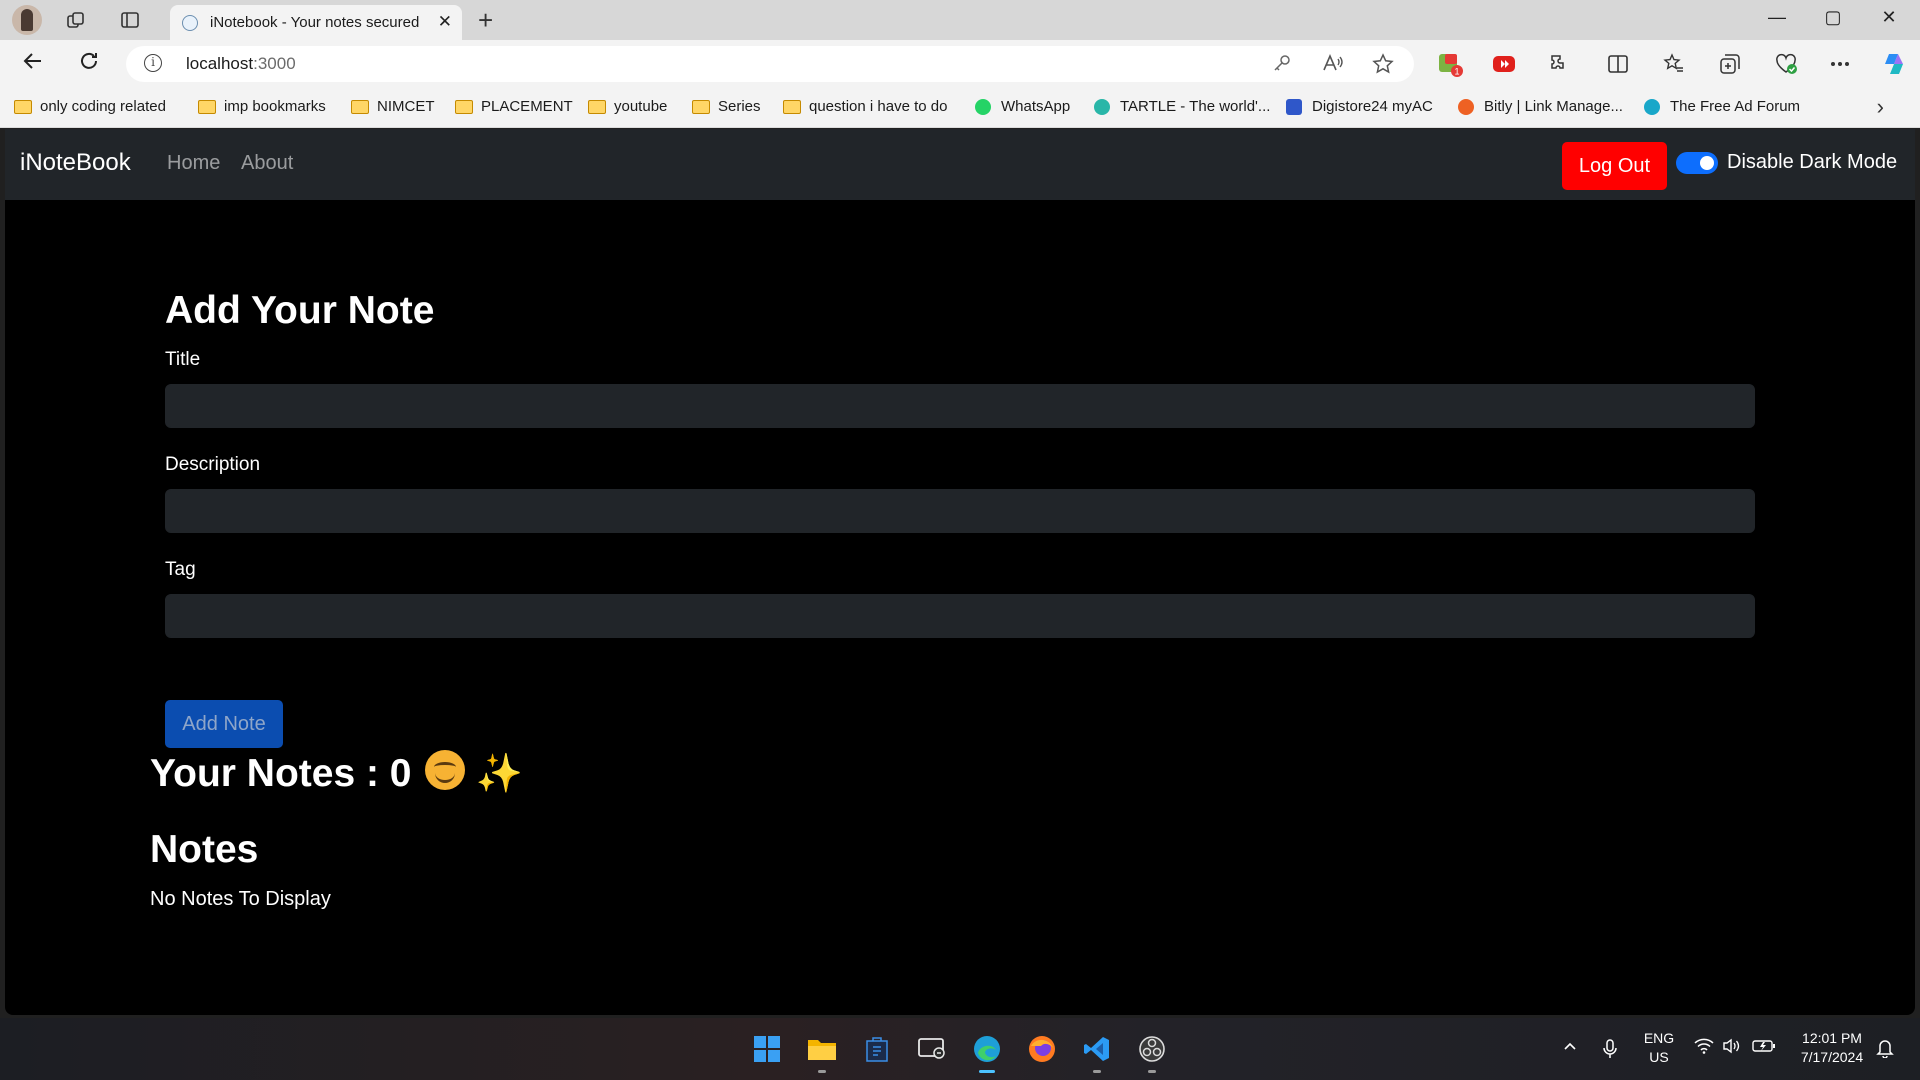 The image size is (1920, 1080). Describe the element at coordinates (1383, 67) in the screenshot. I see `favorite-star-icon` at that location.